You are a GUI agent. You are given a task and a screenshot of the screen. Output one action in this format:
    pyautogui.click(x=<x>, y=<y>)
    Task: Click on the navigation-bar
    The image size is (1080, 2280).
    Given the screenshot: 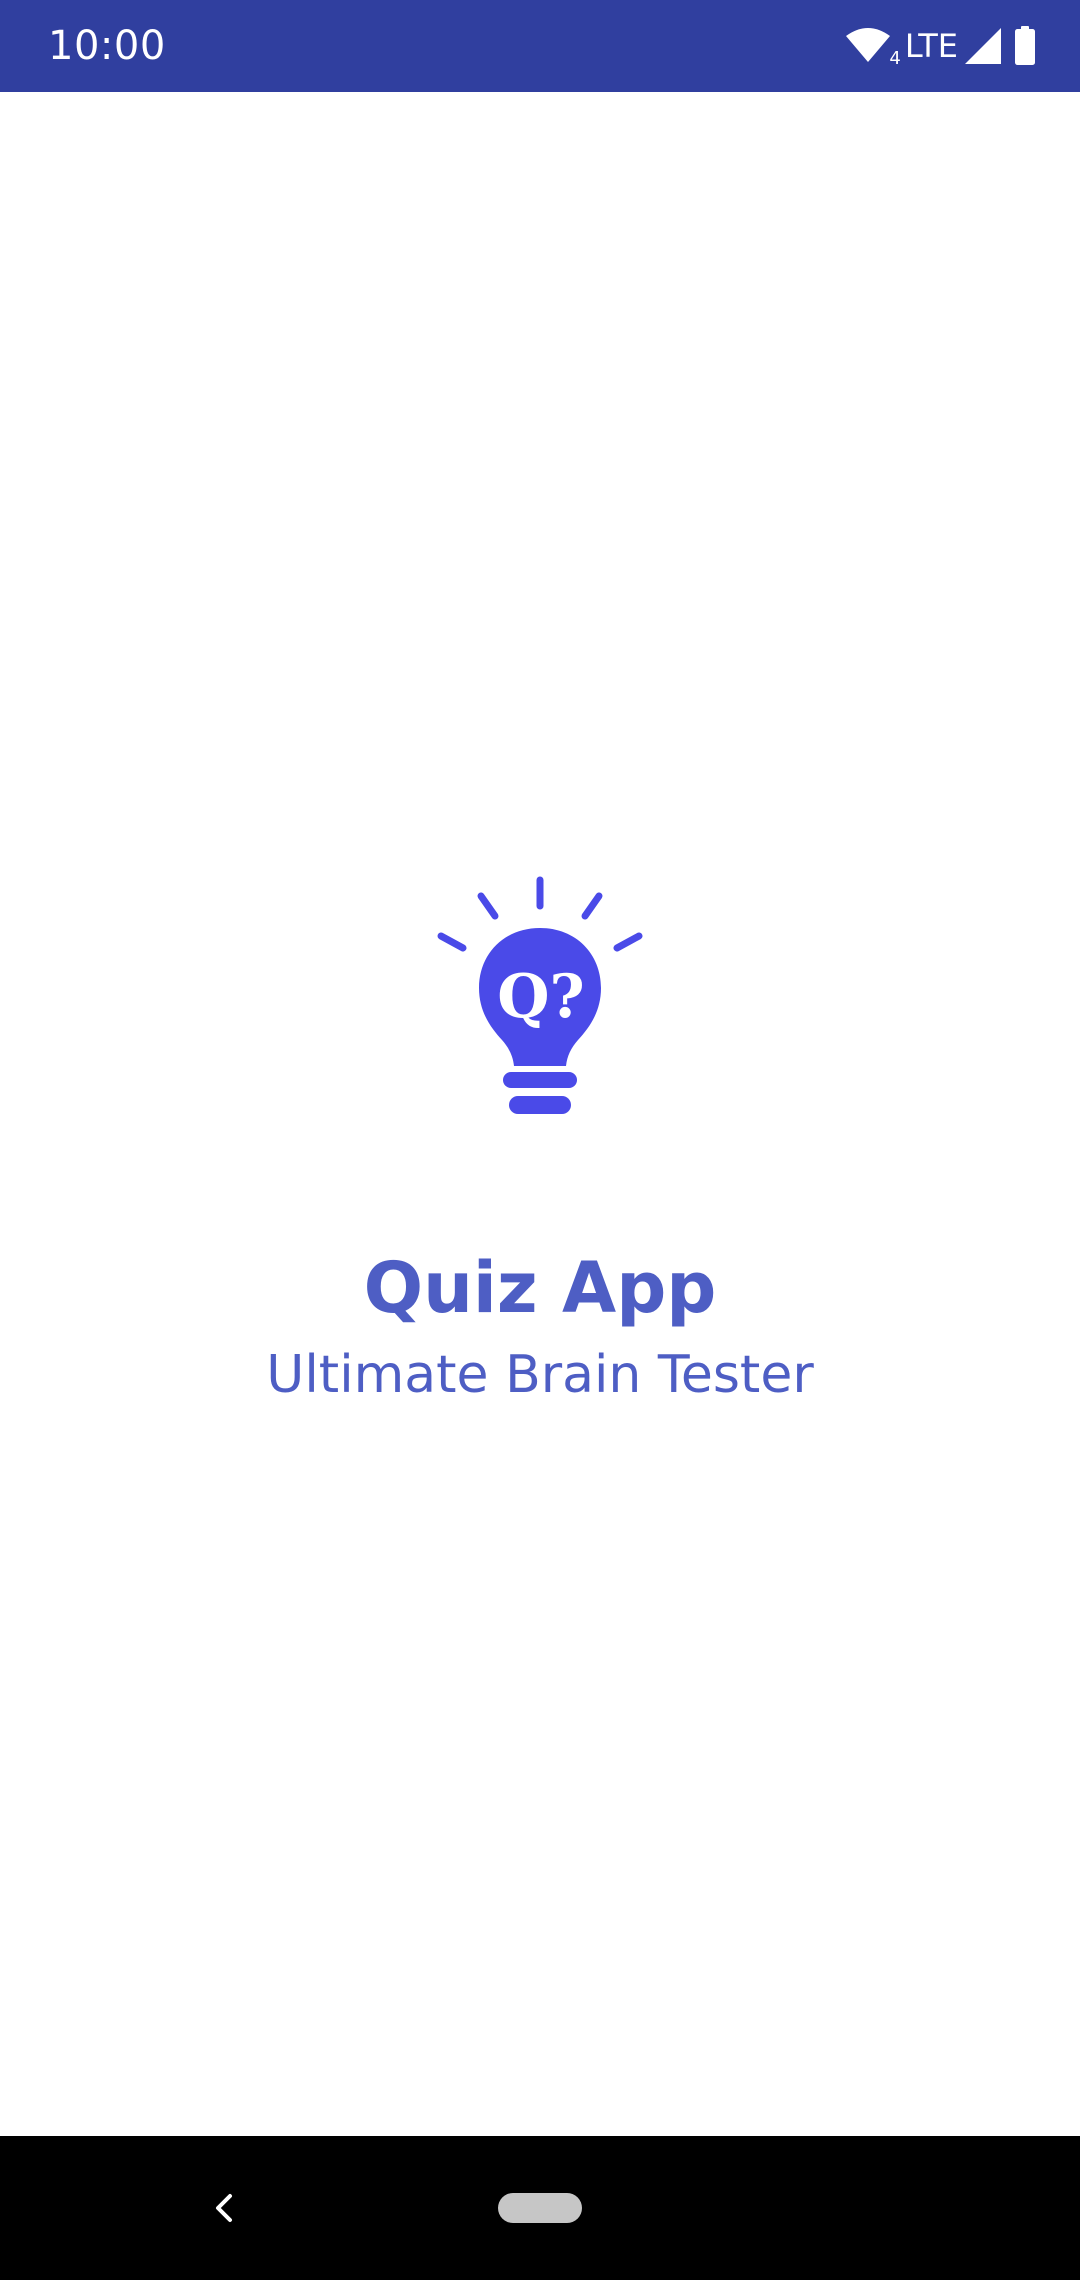 What is the action you would take?
    pyautogui.click(x=540, y=2208)
    